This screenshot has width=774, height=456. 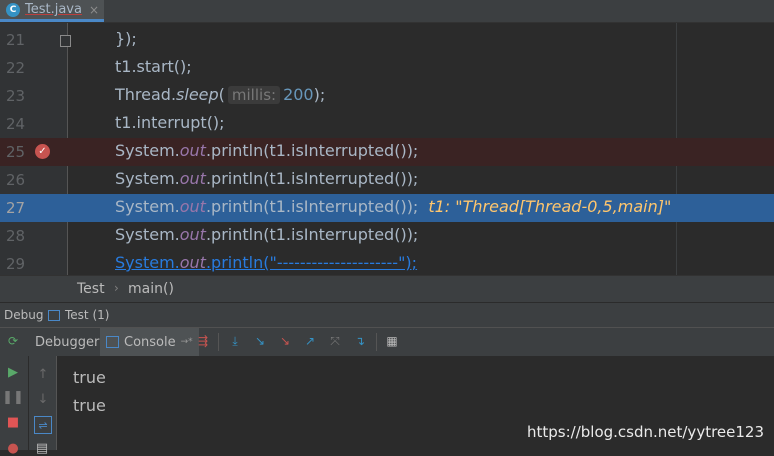 What do you see at coordinates (13, 397) in the screenshot?
I see `pause-icon: ❚❚` at bounding box center [13, 397].